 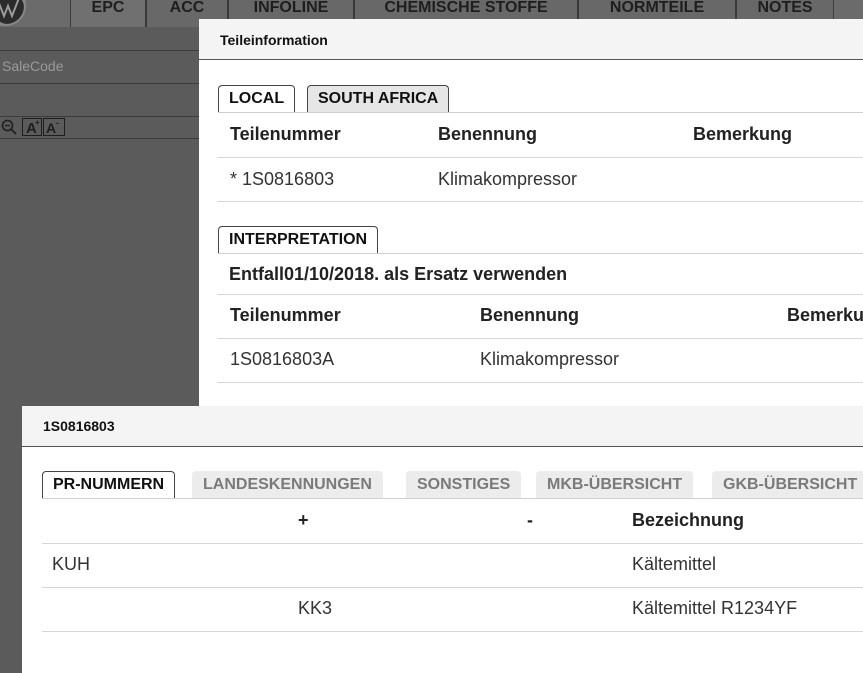 I want to click on font-decrease-icon: A-, so click(x=54, y=128).